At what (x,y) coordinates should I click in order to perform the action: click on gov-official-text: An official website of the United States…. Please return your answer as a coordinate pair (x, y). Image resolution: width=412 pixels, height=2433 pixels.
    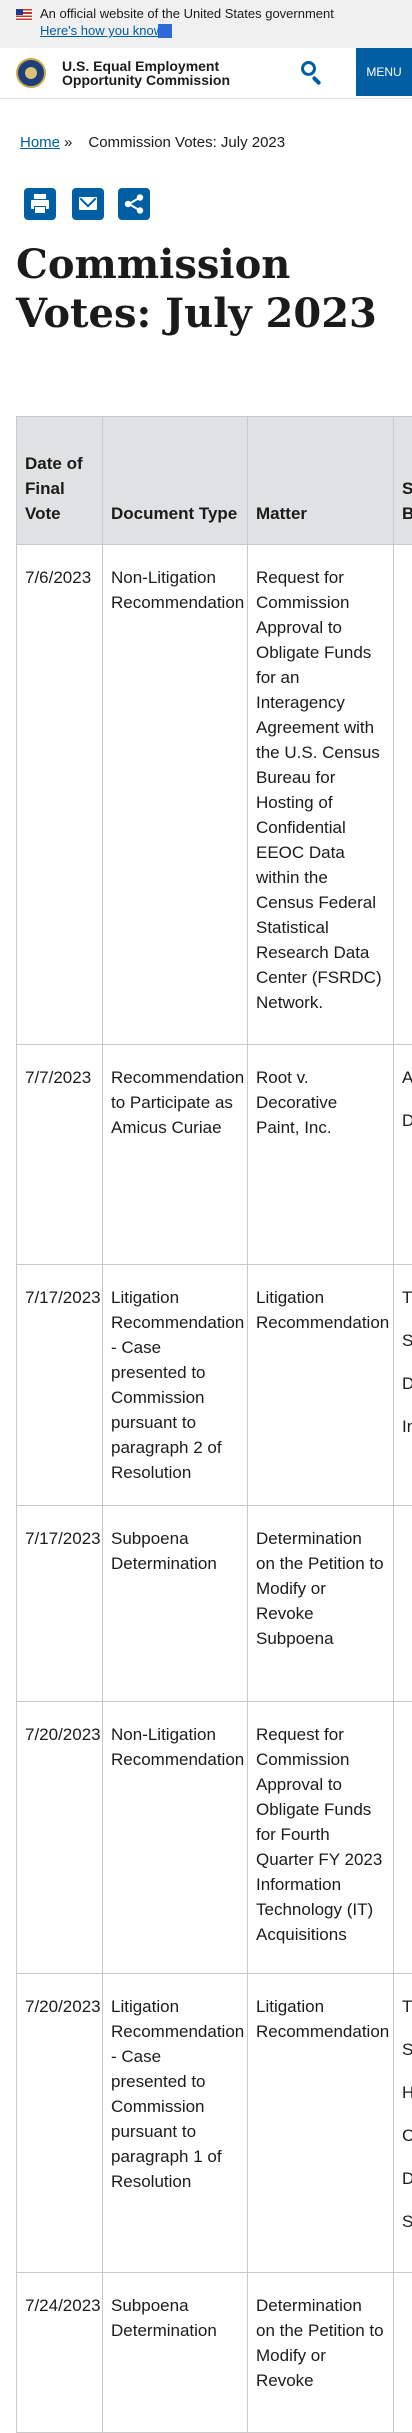
    Looking at the image, I should click on (187, 13).